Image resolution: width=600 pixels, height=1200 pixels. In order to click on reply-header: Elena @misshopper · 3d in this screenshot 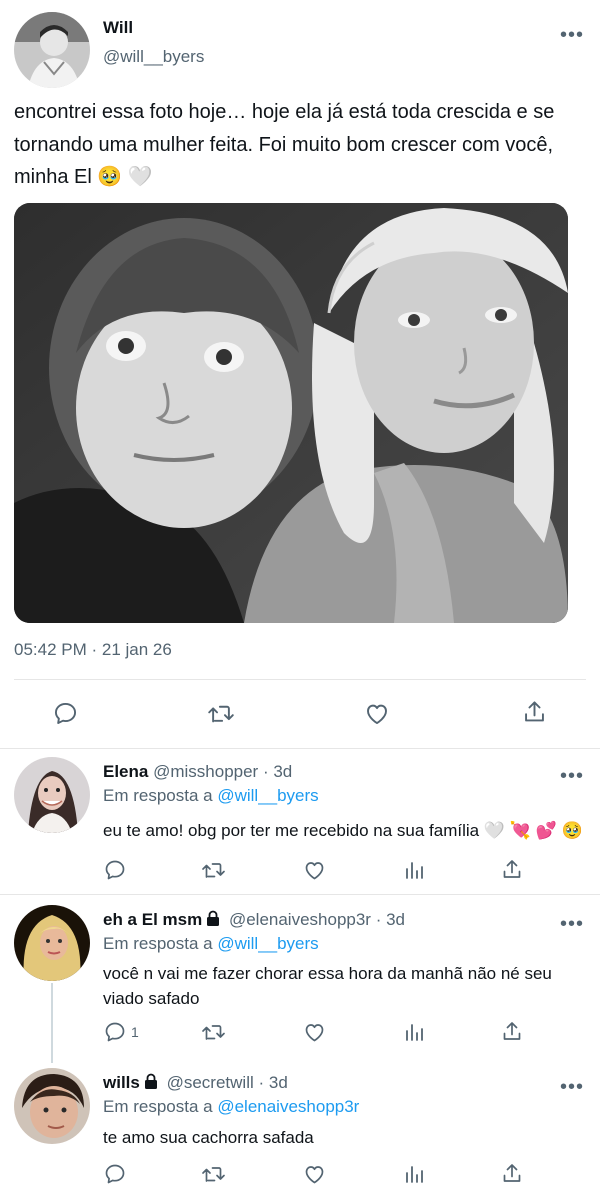, I will do `click(197, 772)`.